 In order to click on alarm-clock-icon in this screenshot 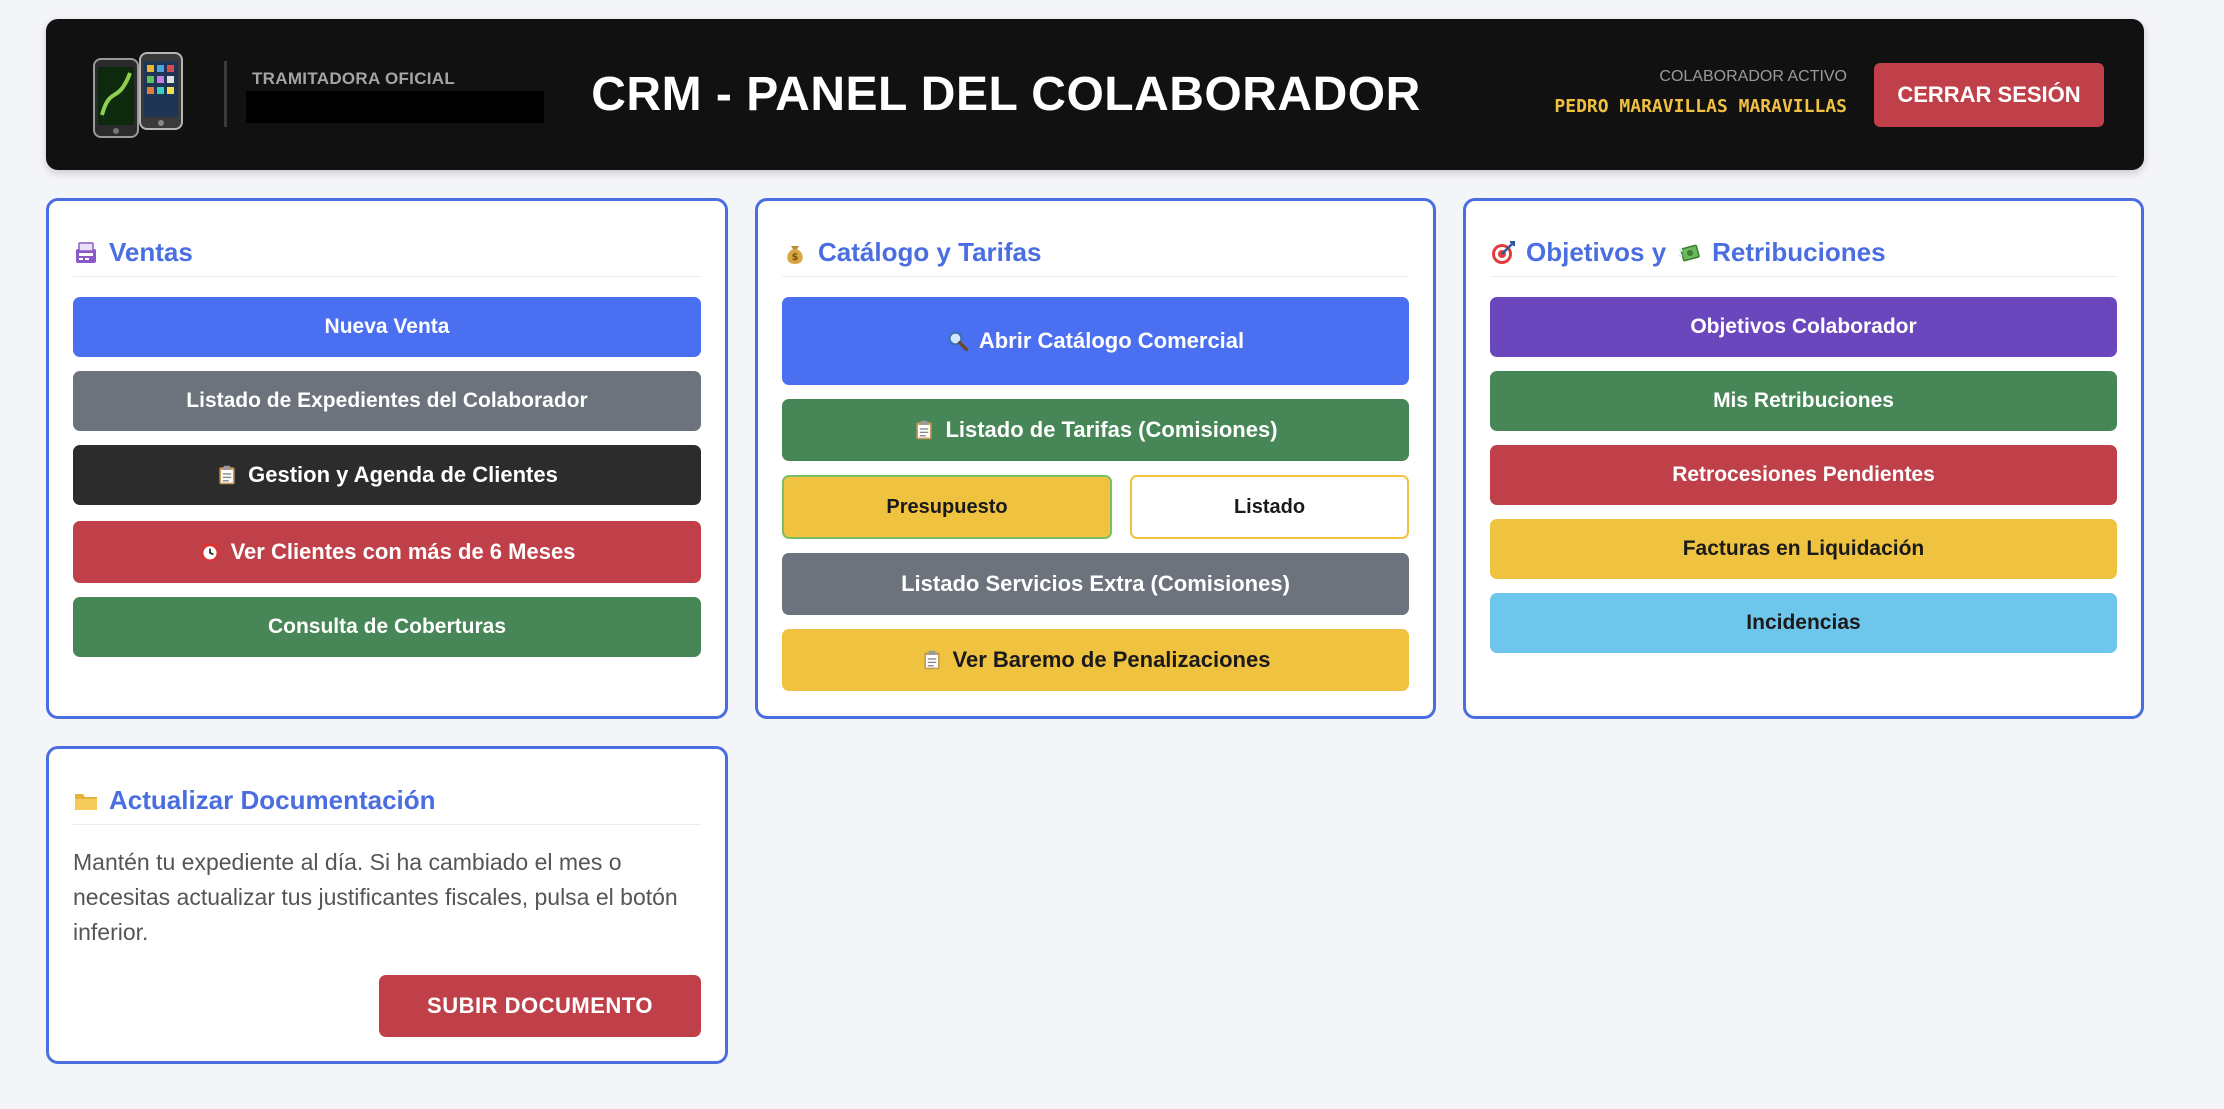, I will do `click(209, 552)`.